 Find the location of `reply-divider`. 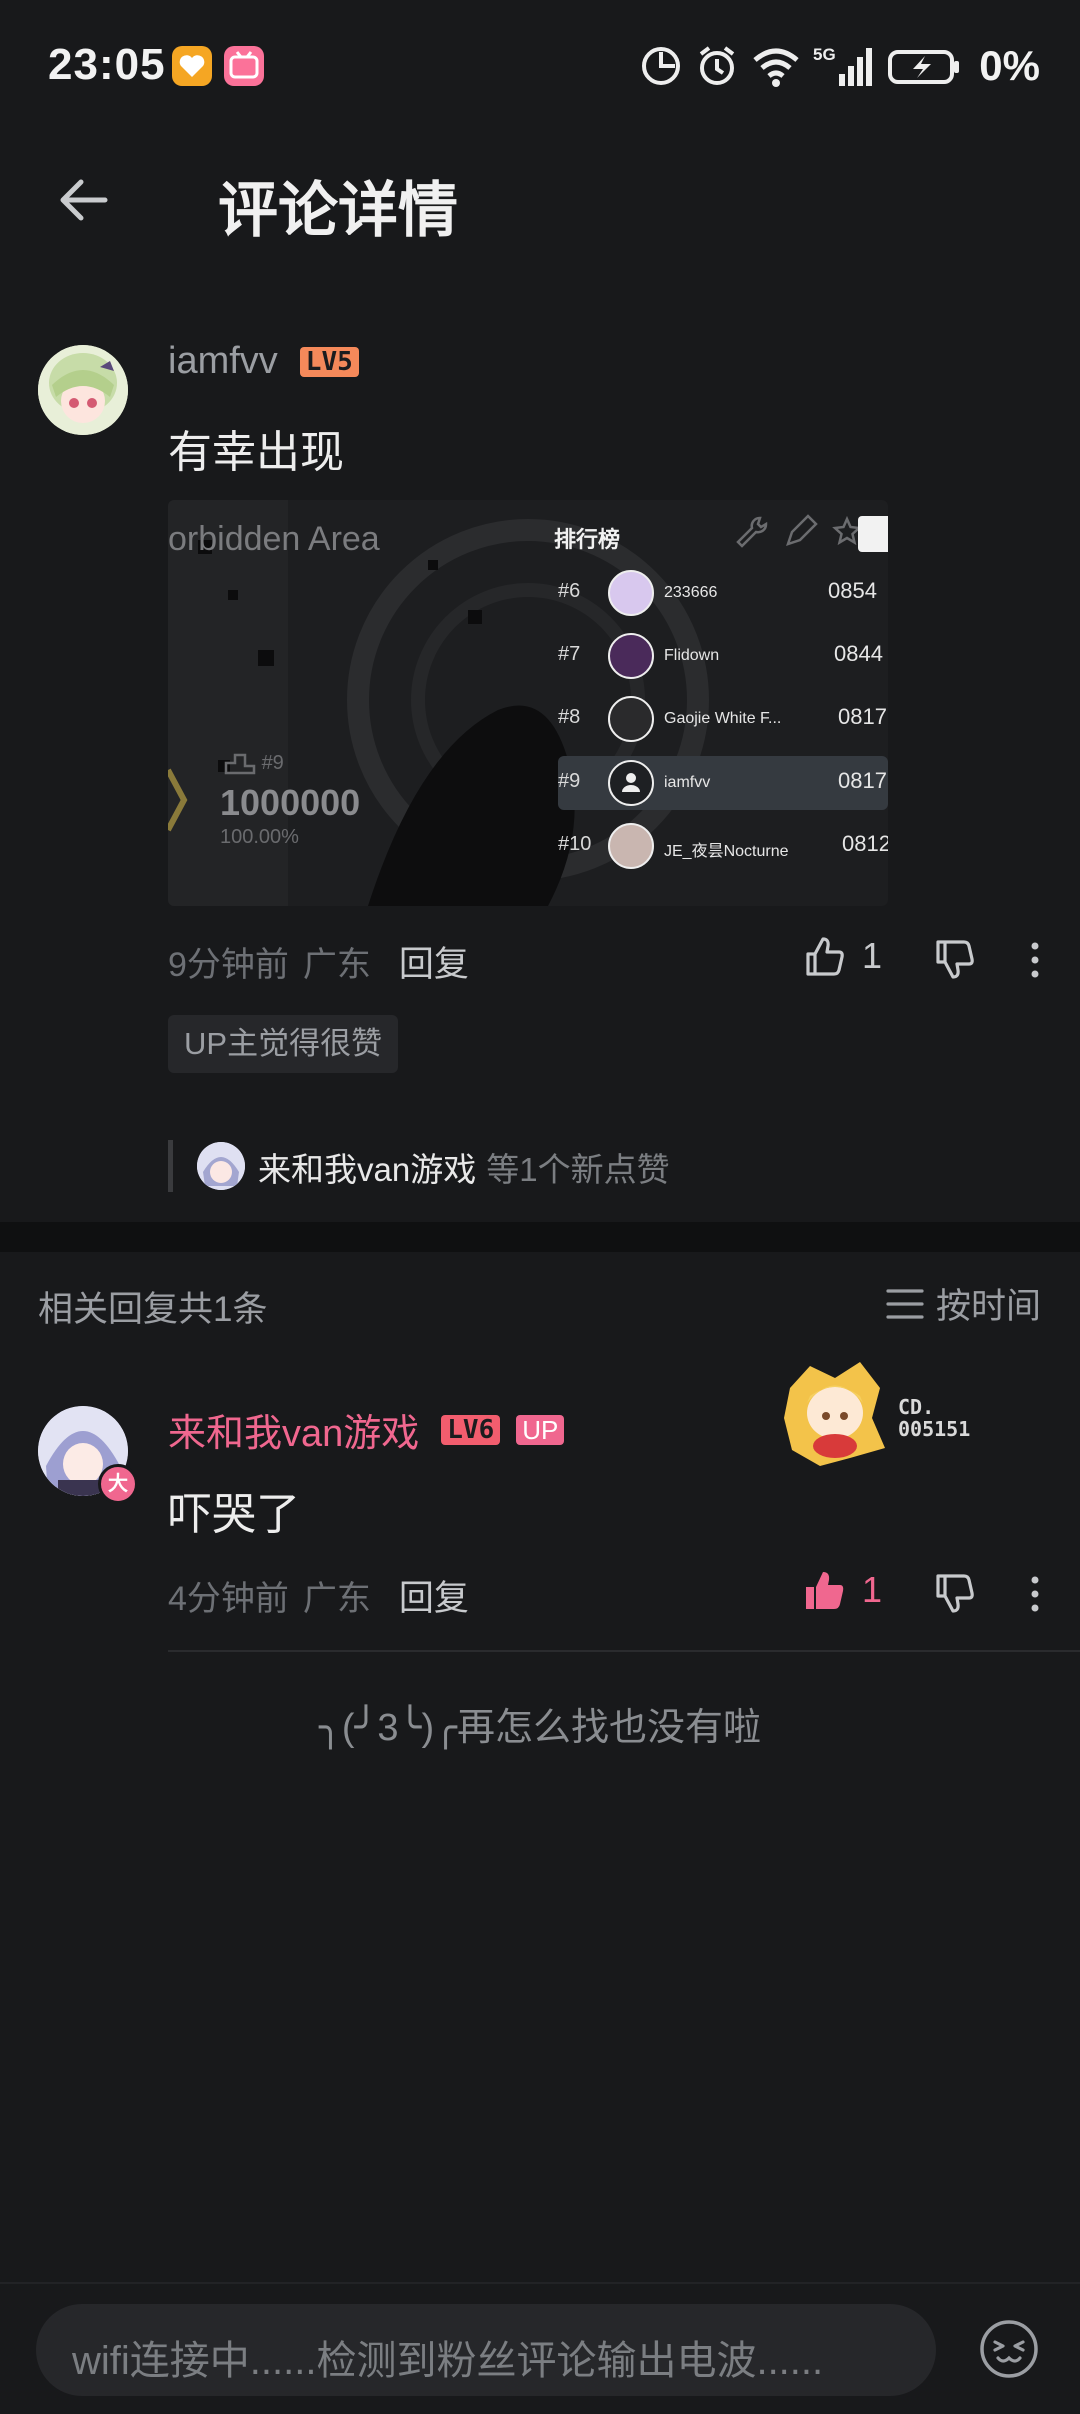

reply-divider is located at coordinates (624, 1651).